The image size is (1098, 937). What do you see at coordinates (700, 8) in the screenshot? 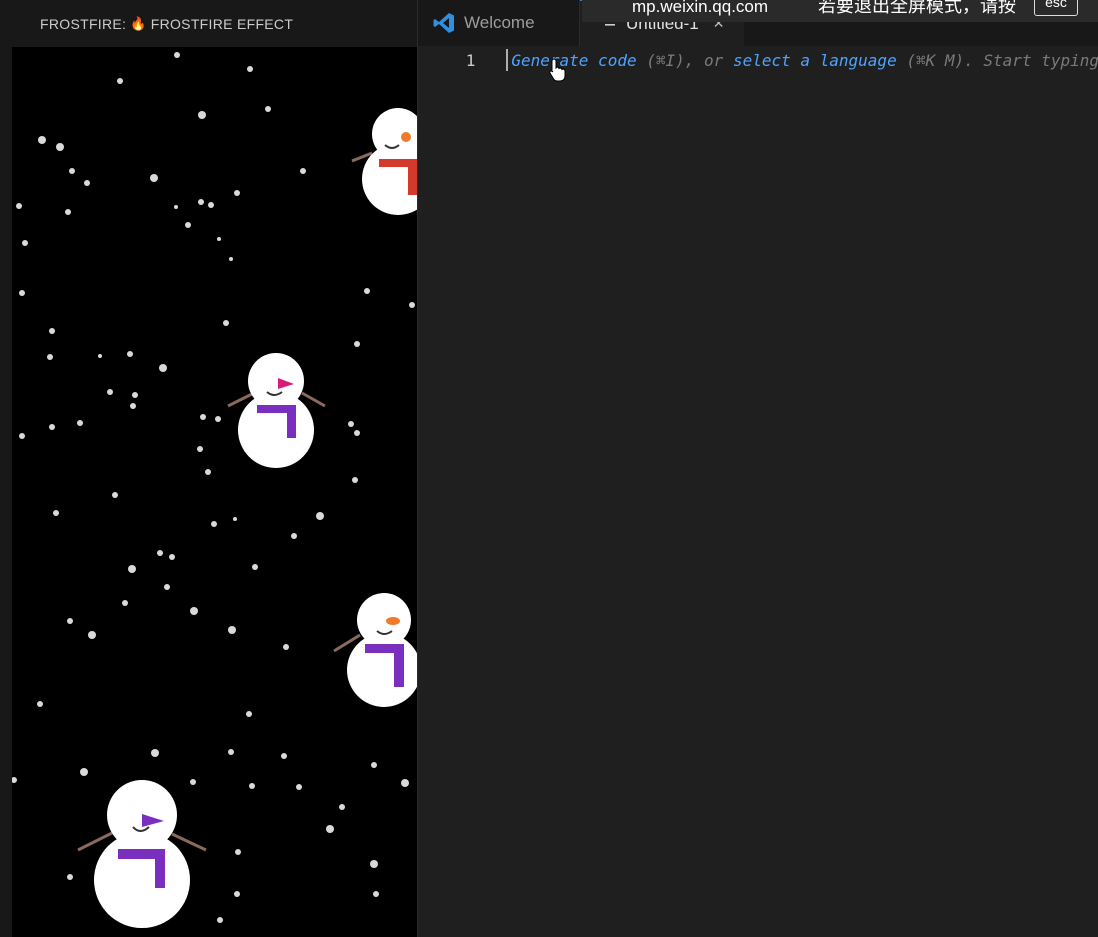
I see `banner-url: mp.weixin.qq.com` at bounding box center [700, 8].